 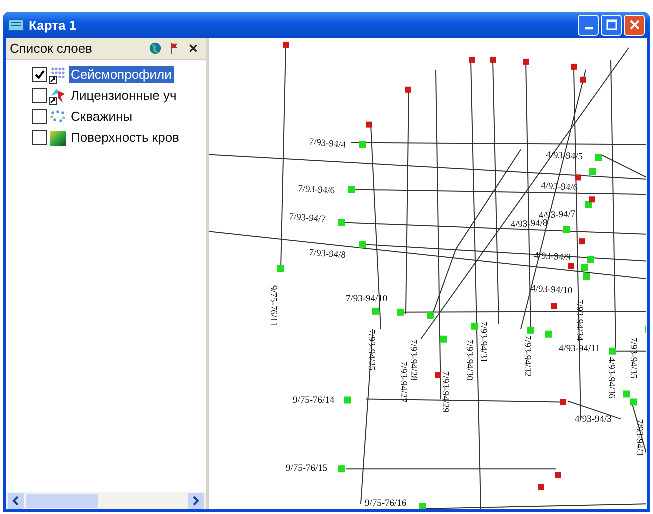 What do you see at coordinates (121, 74) in the screenshot?
I see `layer-name: Сейсмопрофили` at bounding box center [121, 74].